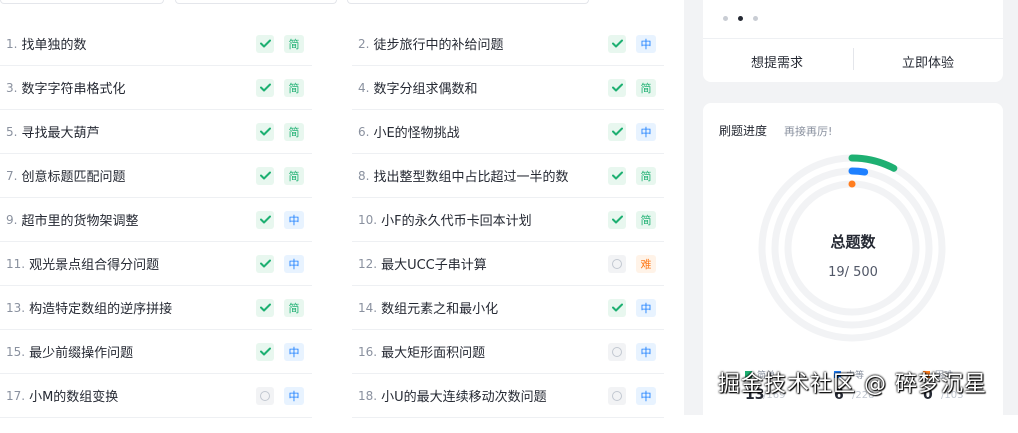  Describe the element at coordinates (12, 219) in the screenshot. I see `problem-number: 9.` at that location.